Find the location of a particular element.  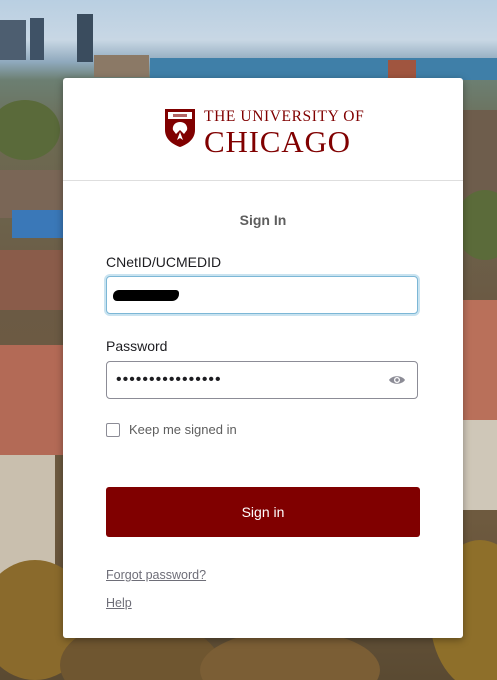

sign-in-button: Sign in is located at coordinates (263, 512).